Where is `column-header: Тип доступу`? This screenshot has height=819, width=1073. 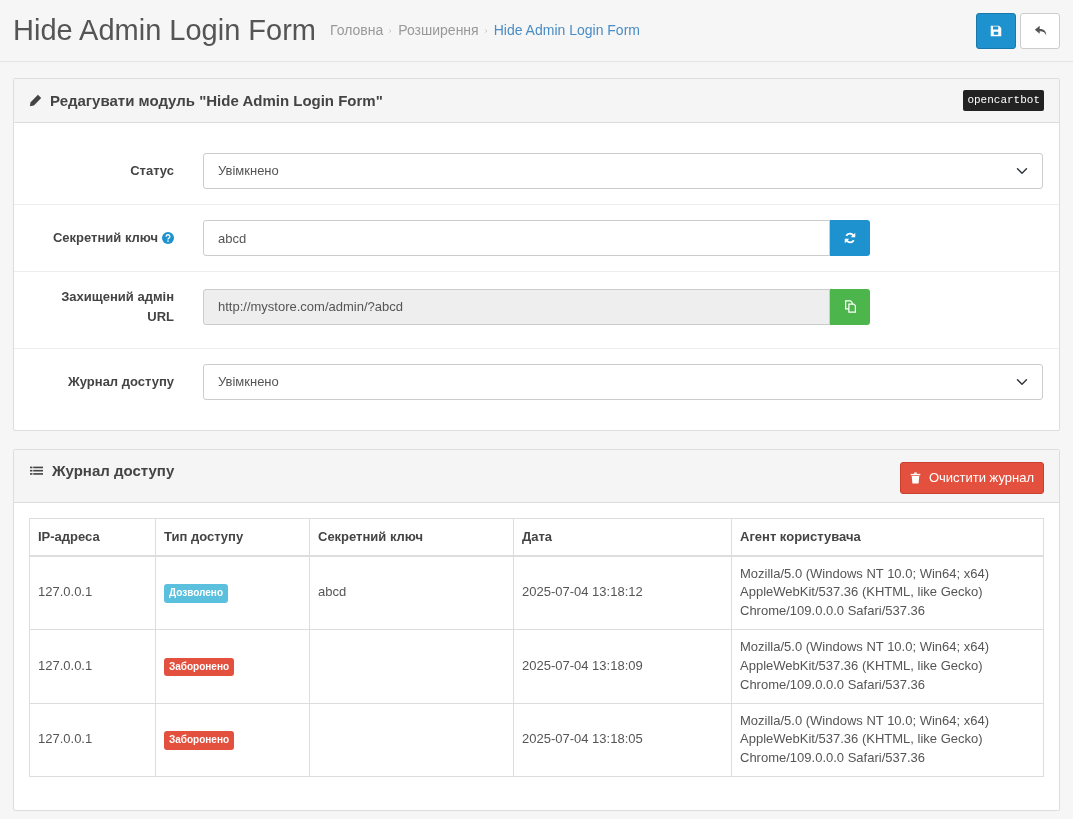 column-header: Тип доступу is located at coordinates (232, 537).